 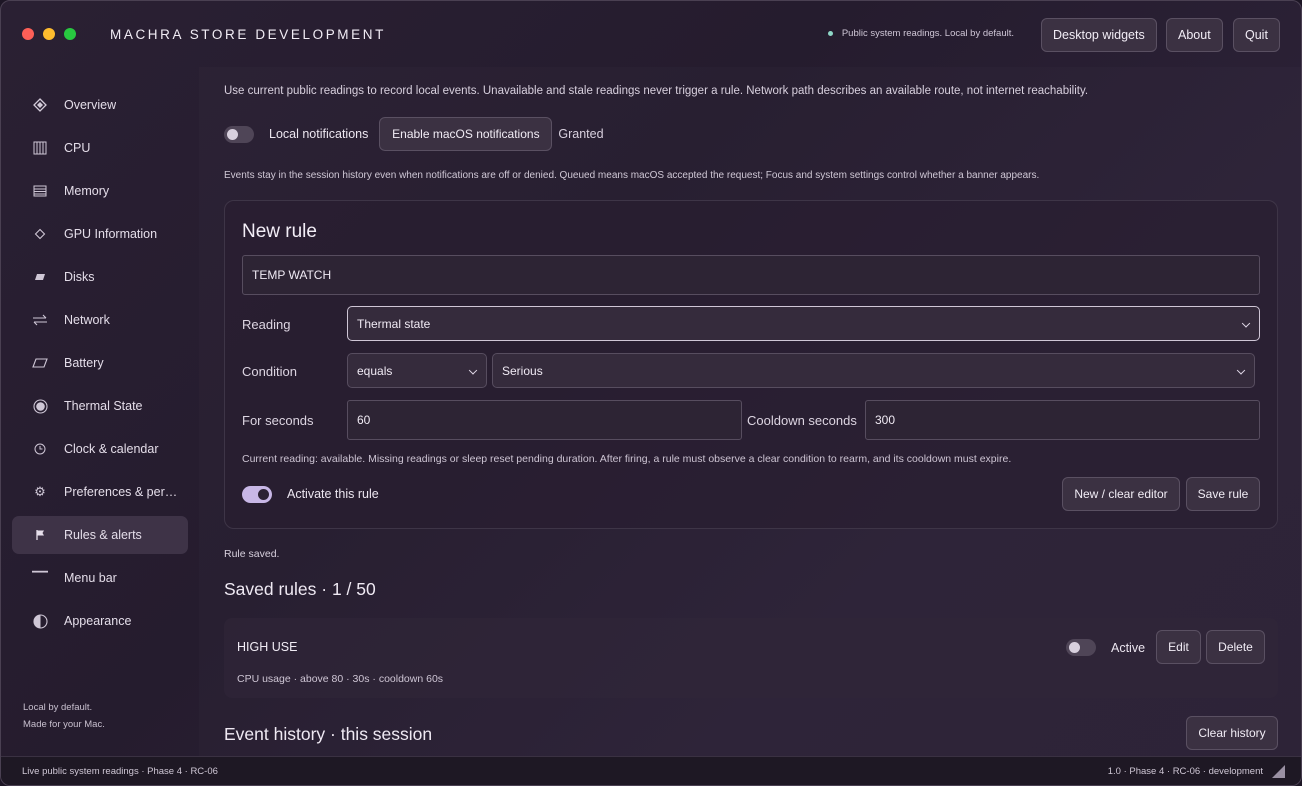 I want to click on edit-rule-button: Edit, so click(x=1178, y=647).